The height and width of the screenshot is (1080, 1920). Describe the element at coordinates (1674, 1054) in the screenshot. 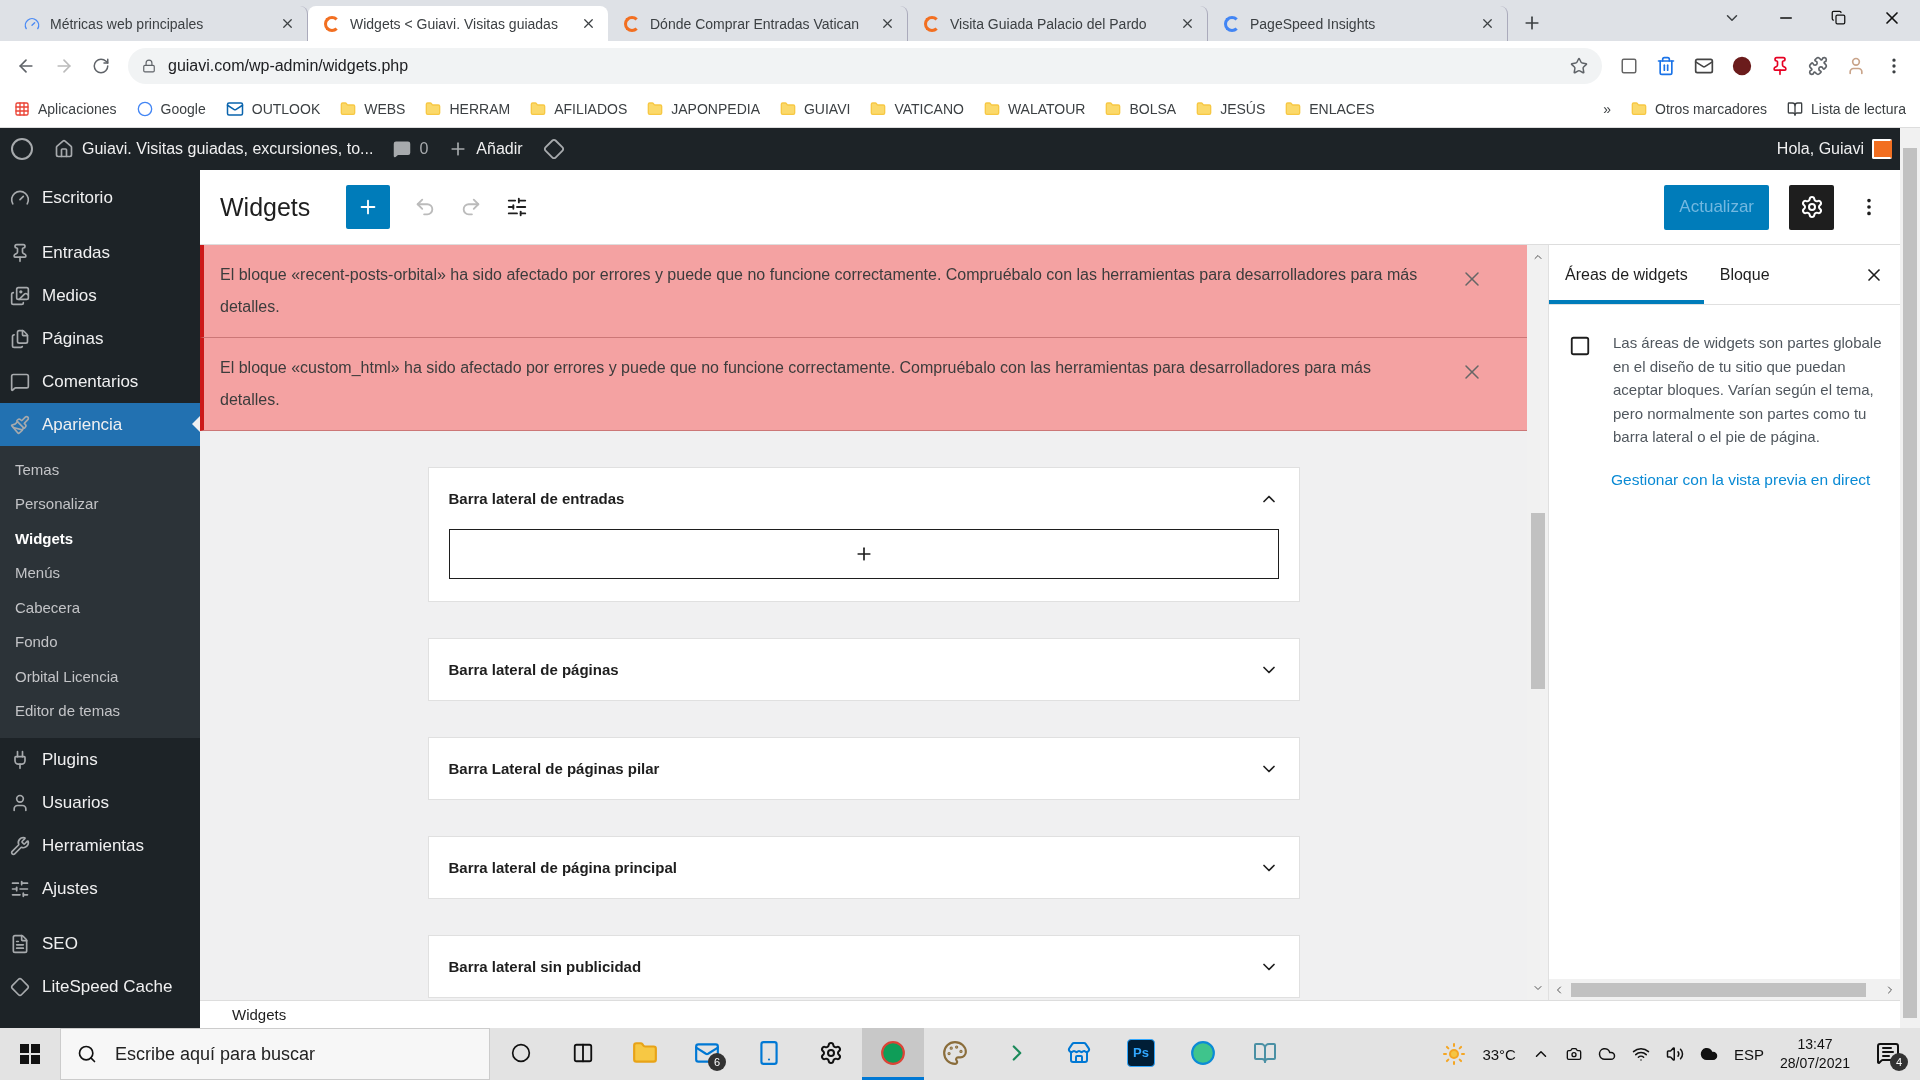

I see `volume-icon` at that location.